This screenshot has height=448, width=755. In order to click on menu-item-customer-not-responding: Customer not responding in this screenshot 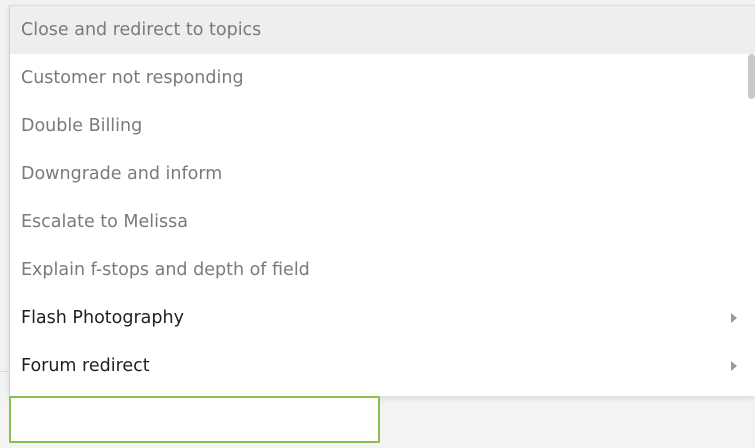, I will do `click(382, 78)`.